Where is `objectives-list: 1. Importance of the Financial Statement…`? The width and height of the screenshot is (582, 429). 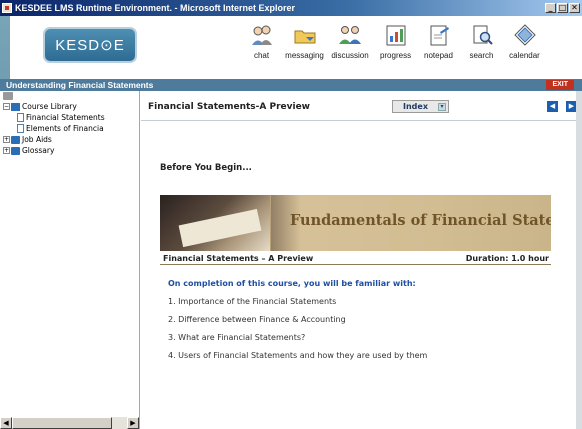
objectives-list: 1. Importance of the Financial Statement… is located at coordinates (297, 333).